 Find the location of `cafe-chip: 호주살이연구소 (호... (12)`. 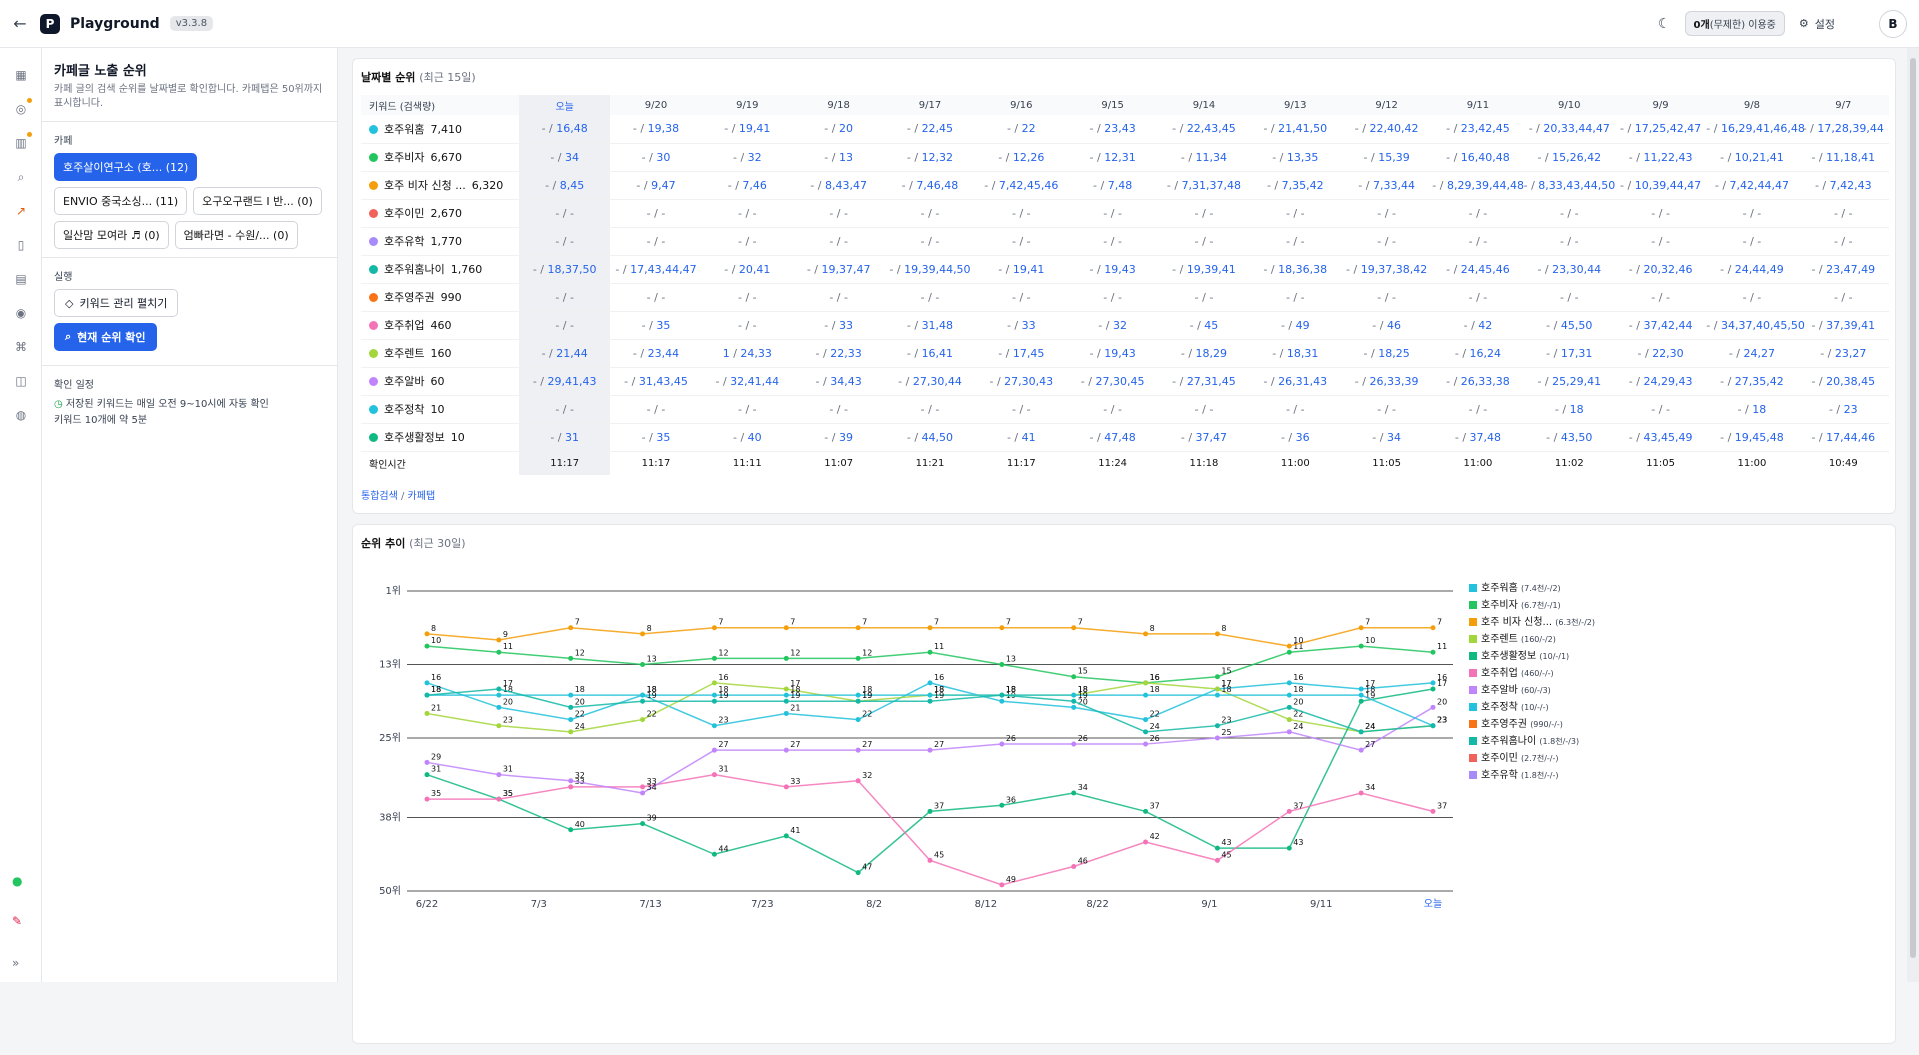

cafe-chip: 호주살이연구소 (호... (12) is located at coordinates (126, 167).